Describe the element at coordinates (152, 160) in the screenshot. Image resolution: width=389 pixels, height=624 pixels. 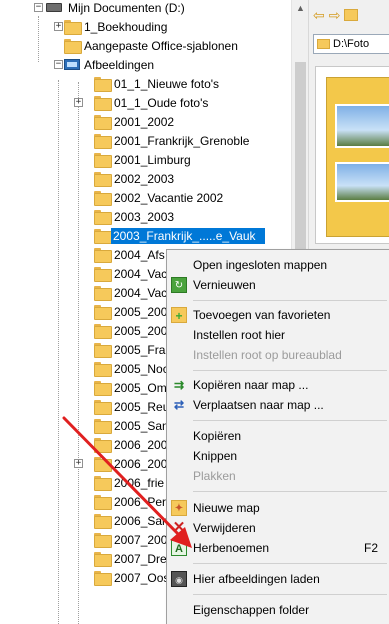
I see `tree-label: 2001_Limburg` at that location.